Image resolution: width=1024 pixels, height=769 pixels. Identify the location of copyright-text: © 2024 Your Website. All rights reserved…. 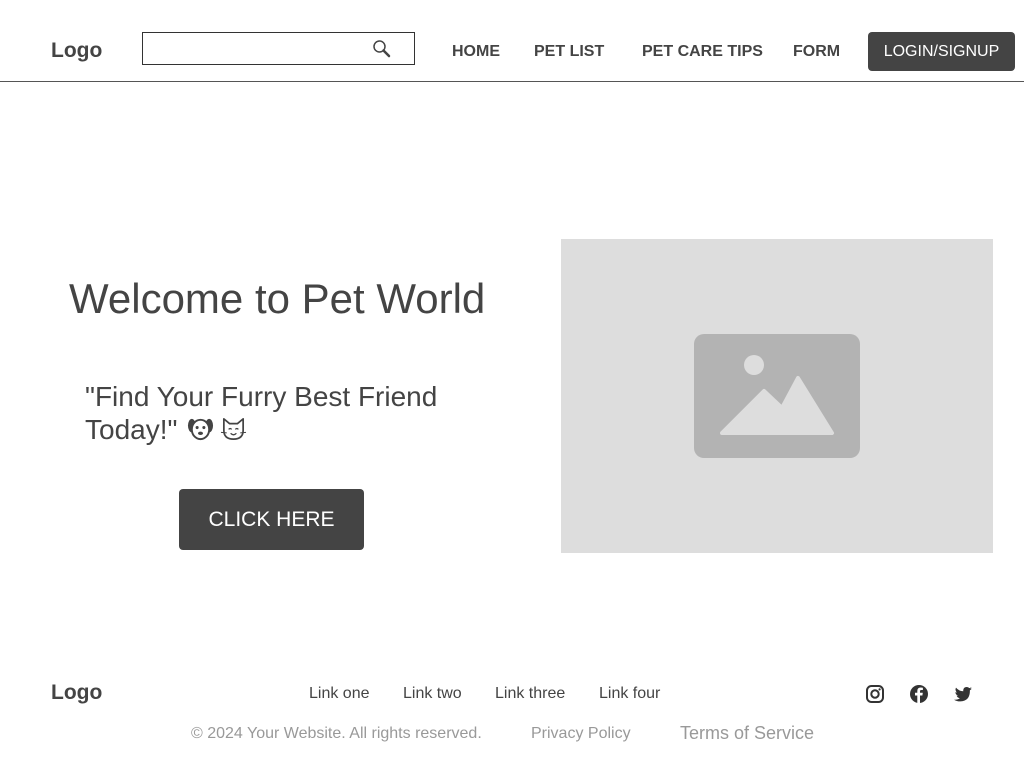
(336, 733).